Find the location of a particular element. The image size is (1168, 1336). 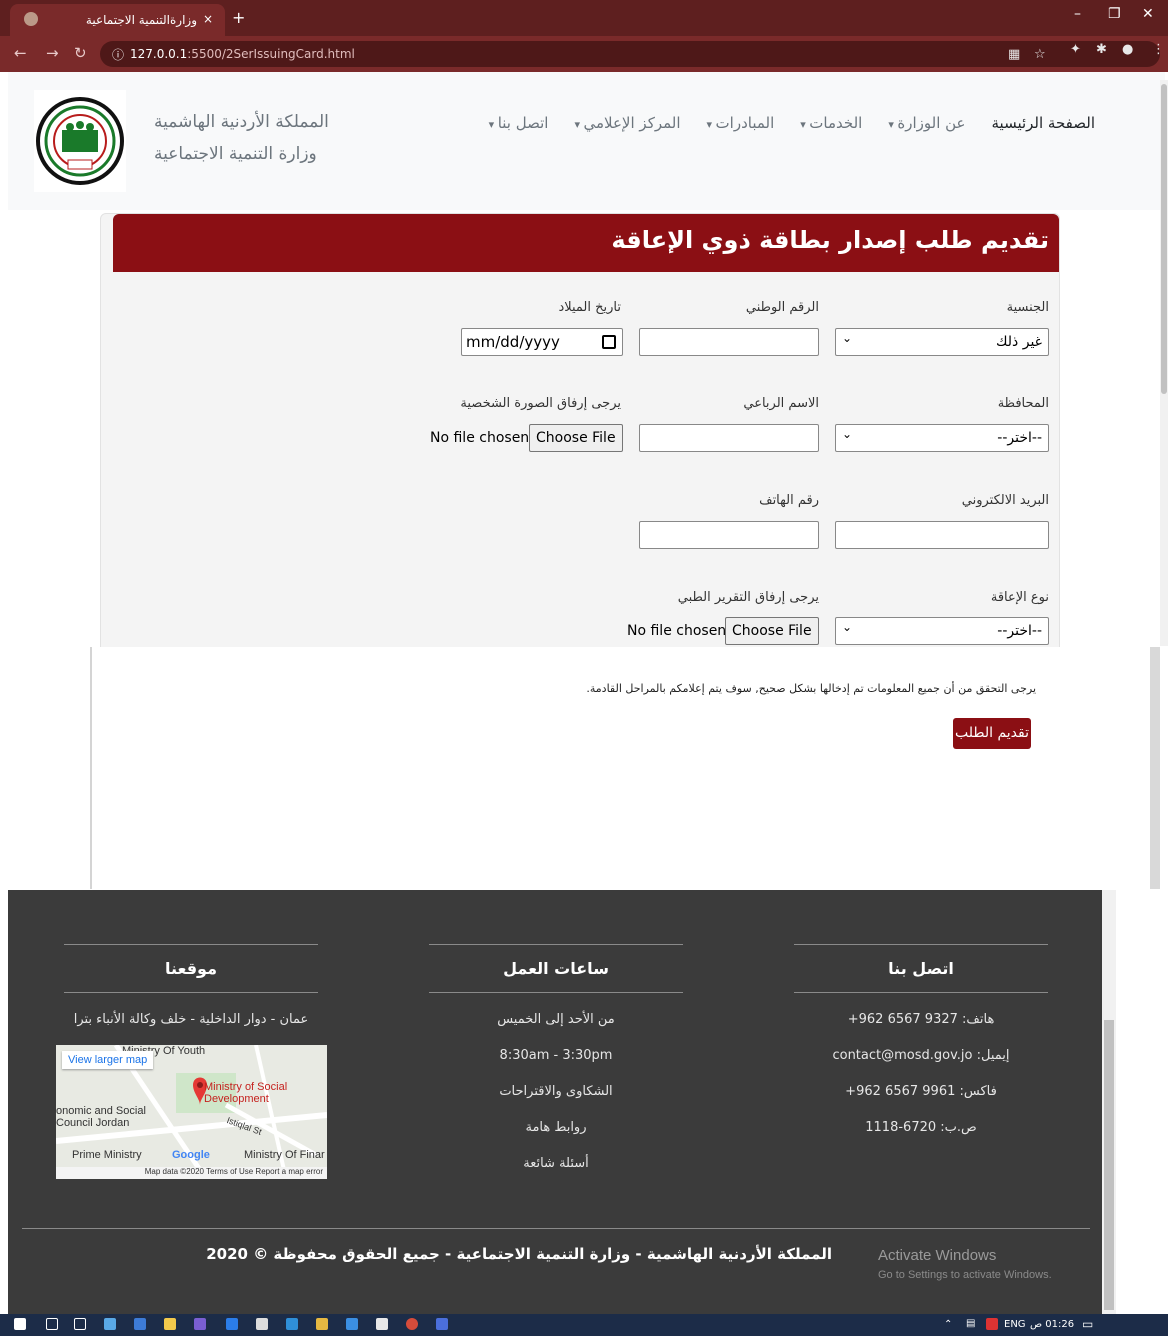

photo-choose-file-button: Choose File is located at coordinates (576, 438).